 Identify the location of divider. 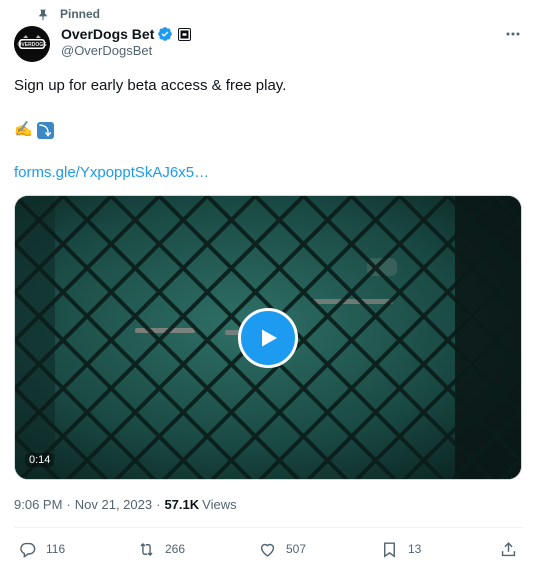
(268, 527).